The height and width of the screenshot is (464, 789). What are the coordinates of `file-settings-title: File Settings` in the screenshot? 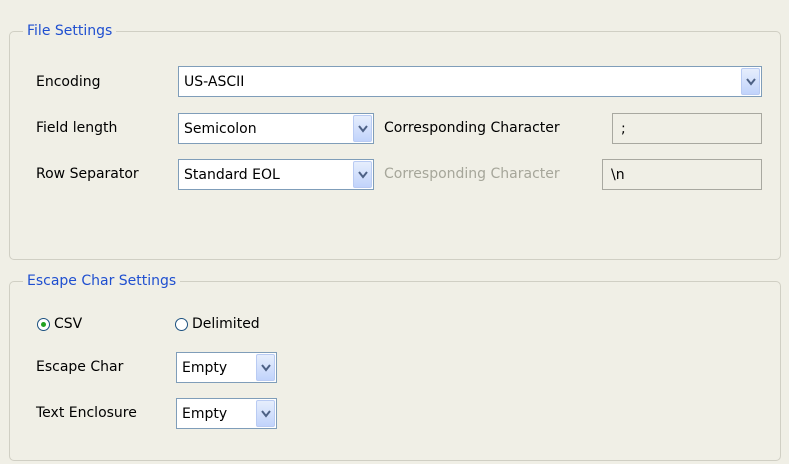 It's located at (70, 31).